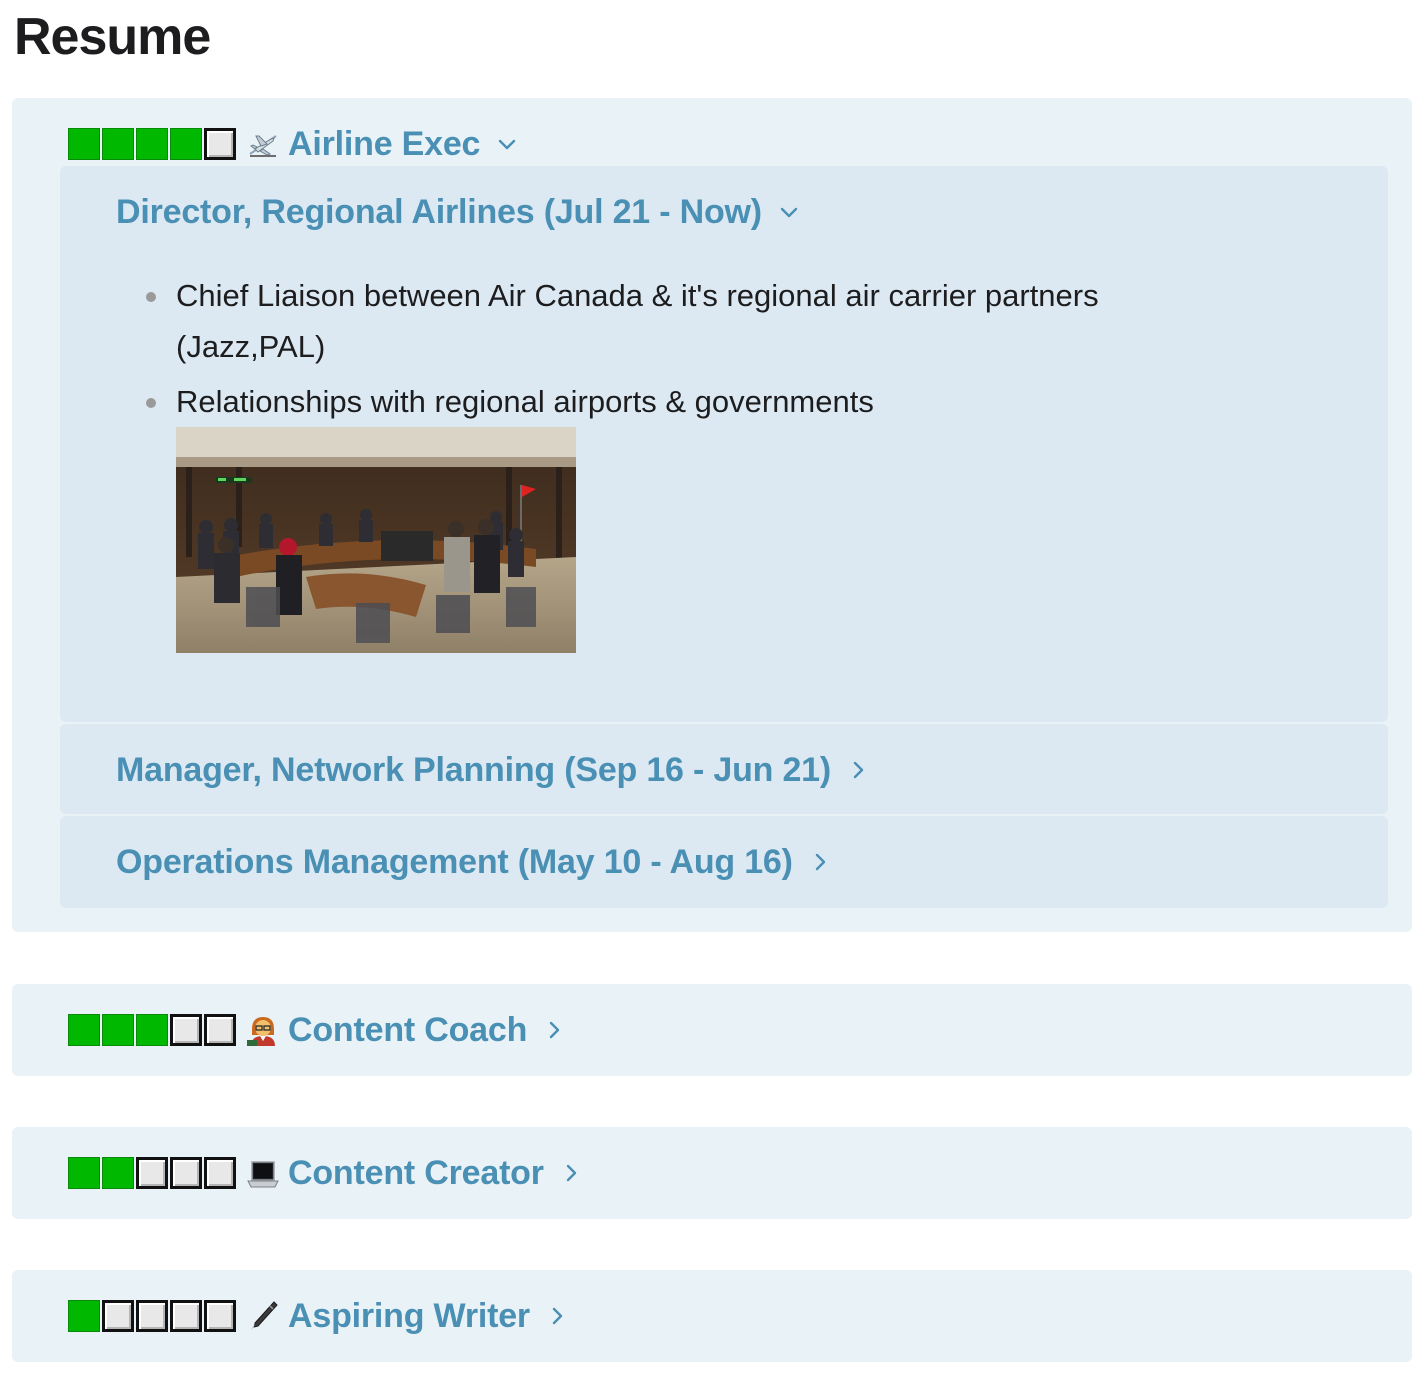 Image resolution: width=1426 pixels, height=1378 pixels. I want to click on group-header-airline-exec: Airline Exec, so click(293, 144).